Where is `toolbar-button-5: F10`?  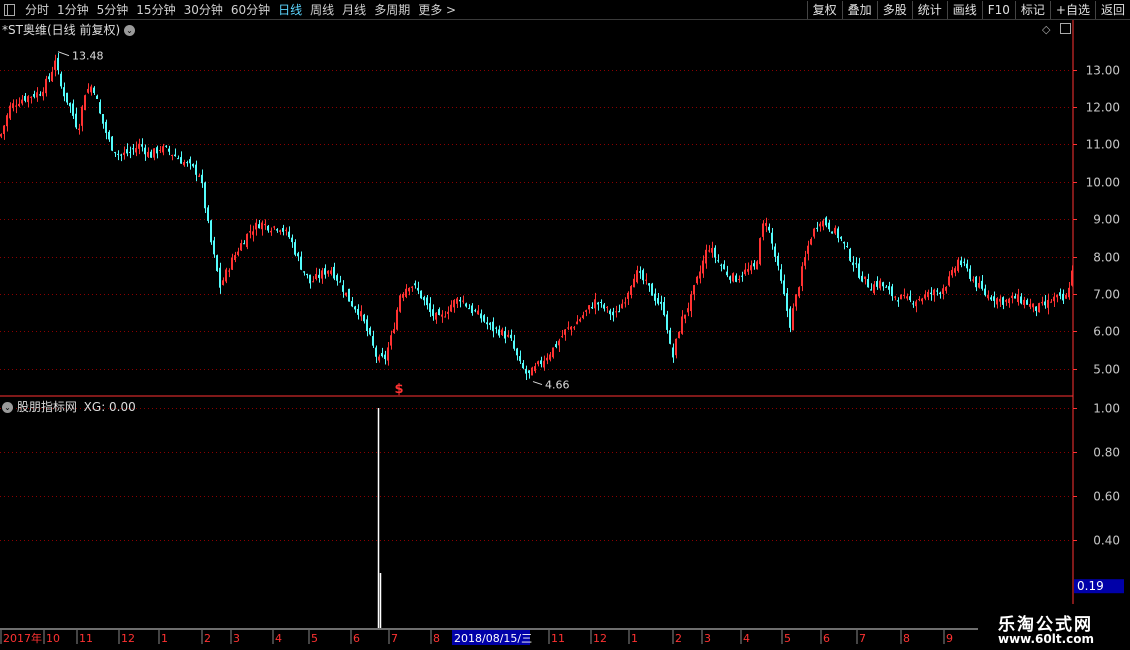
toolbar-button-5: F10 is located at coordinates (998, 9).